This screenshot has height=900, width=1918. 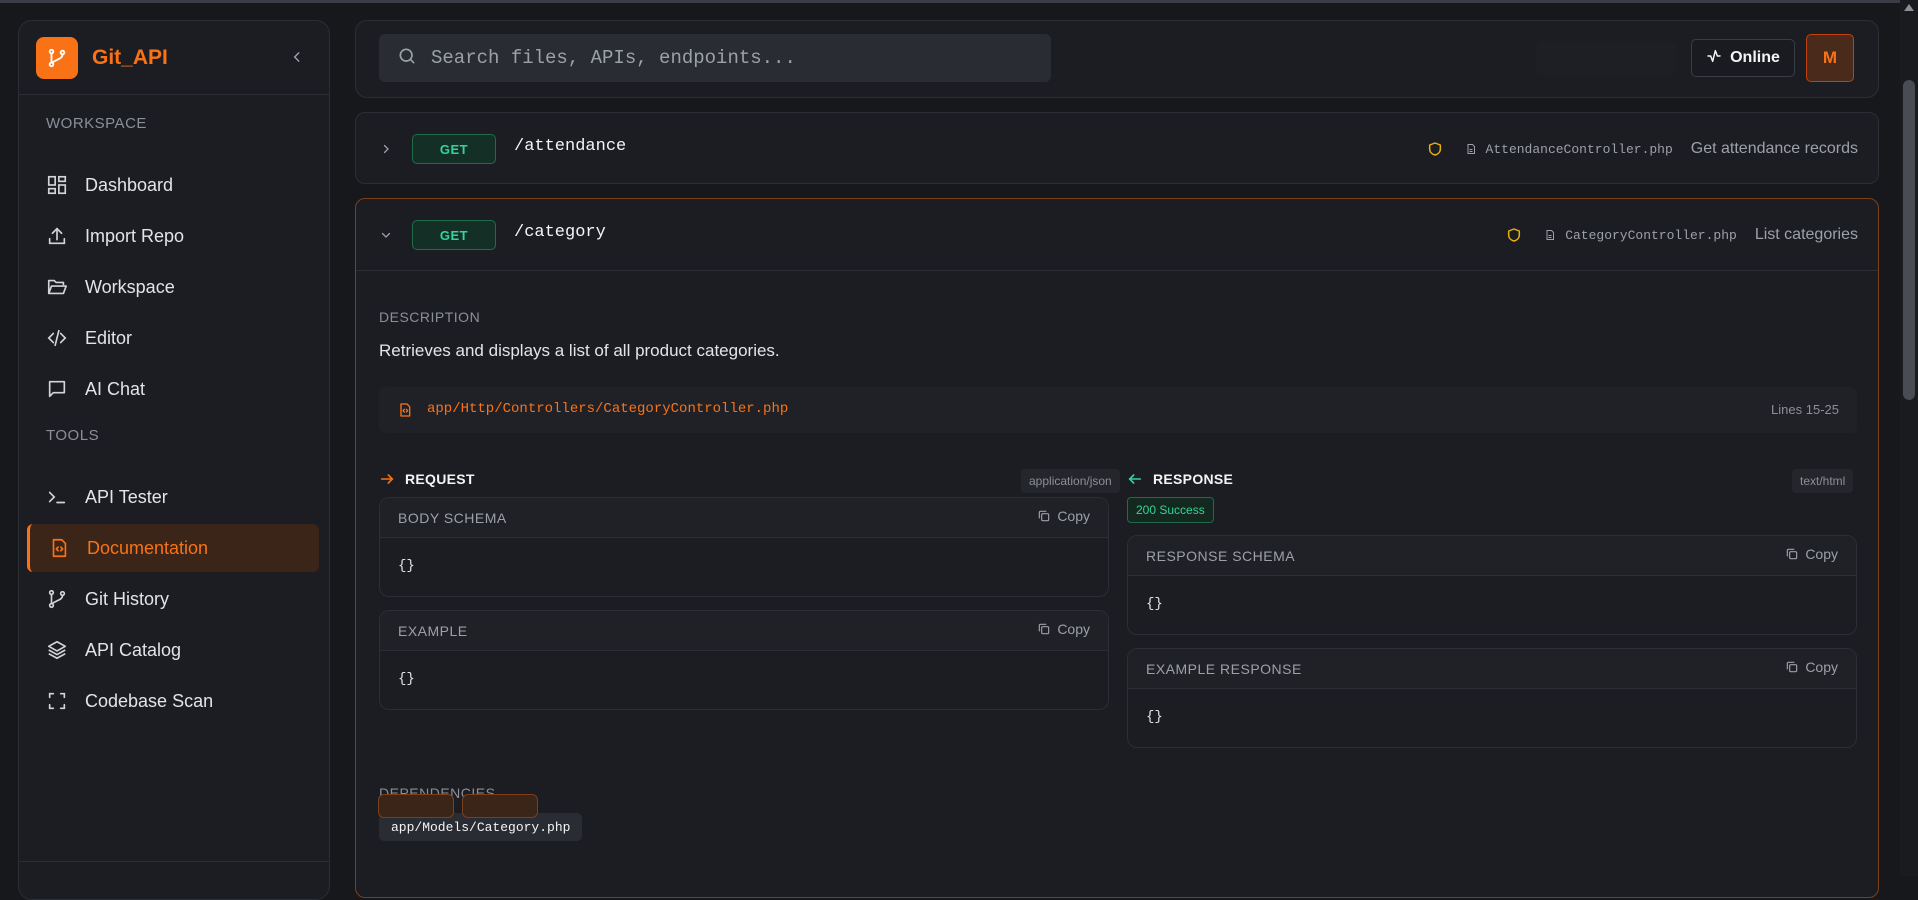 What do you see at coordinates (433, 631) in the screenshot?
I see `example-label: EXAMPLE` at bounding box center [433, 631].